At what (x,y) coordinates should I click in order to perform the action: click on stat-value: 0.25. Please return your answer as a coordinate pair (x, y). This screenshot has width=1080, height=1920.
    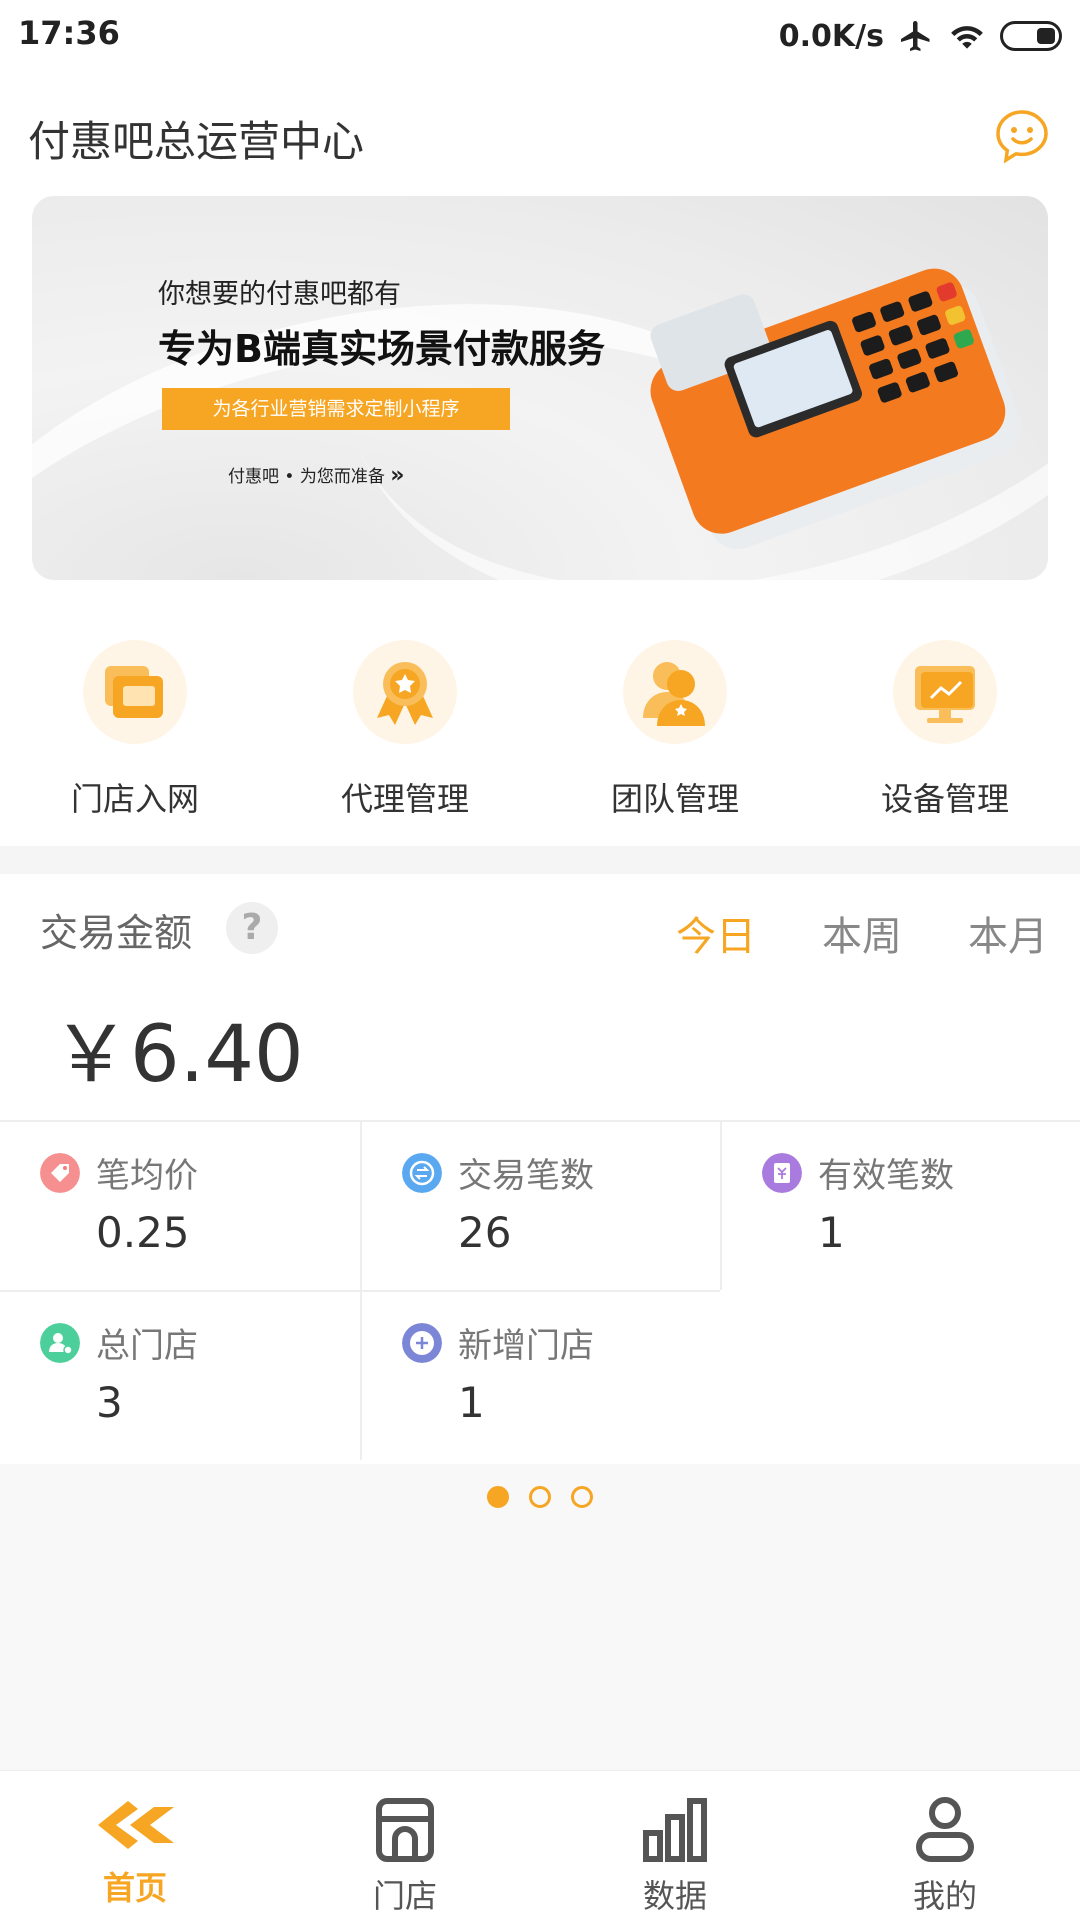
    Looking at the image, I should click on (143, 1232).